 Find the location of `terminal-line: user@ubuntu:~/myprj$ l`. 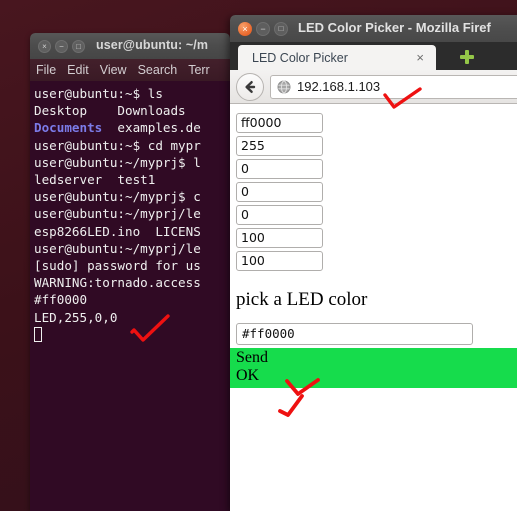

terminal-line: user@ubuntu:~/myprj$ l is located at coordinates (117, 162).